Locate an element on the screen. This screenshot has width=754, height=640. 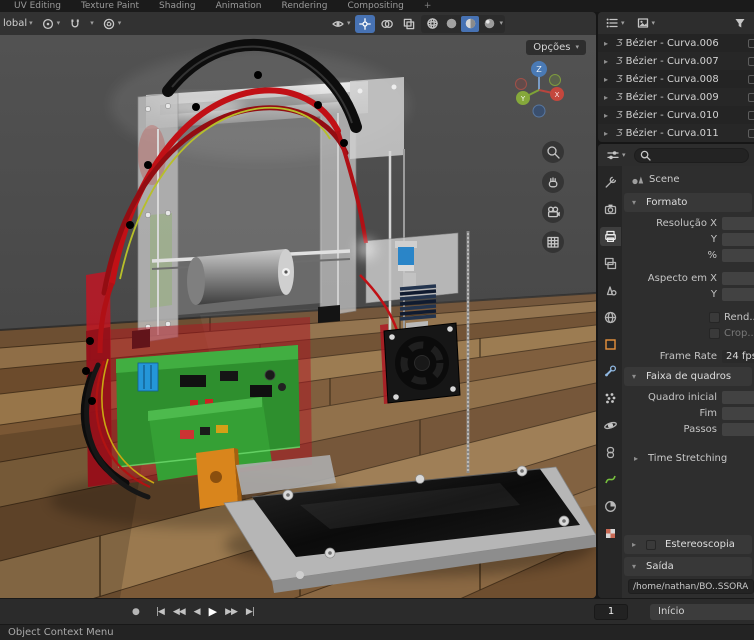
workspace-tab-shading: Shading is located at coordinates (177, 6).